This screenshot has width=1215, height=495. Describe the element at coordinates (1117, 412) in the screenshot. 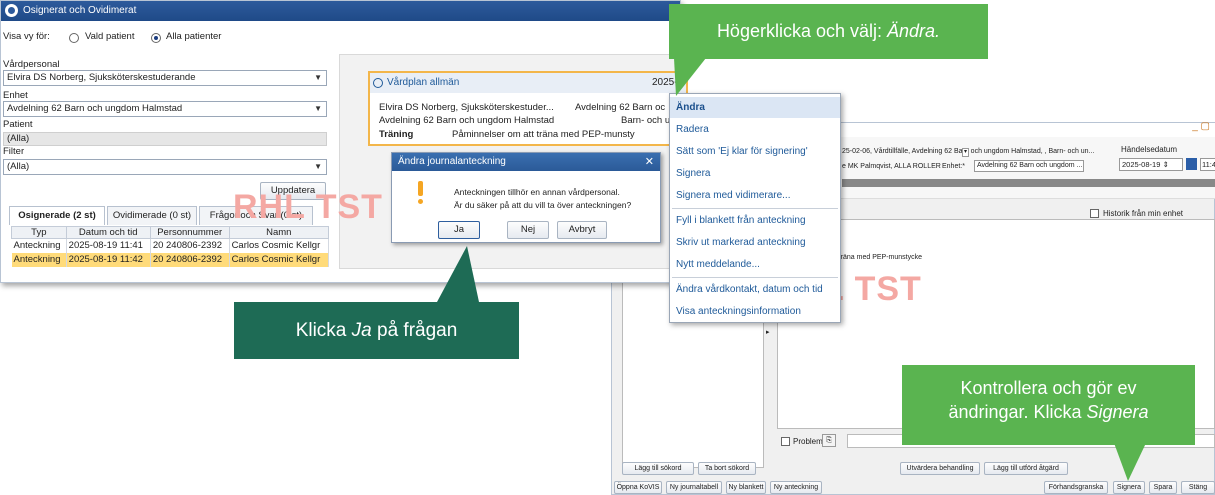

I see `callout-check-sign-emphasis: Signera` at that location.